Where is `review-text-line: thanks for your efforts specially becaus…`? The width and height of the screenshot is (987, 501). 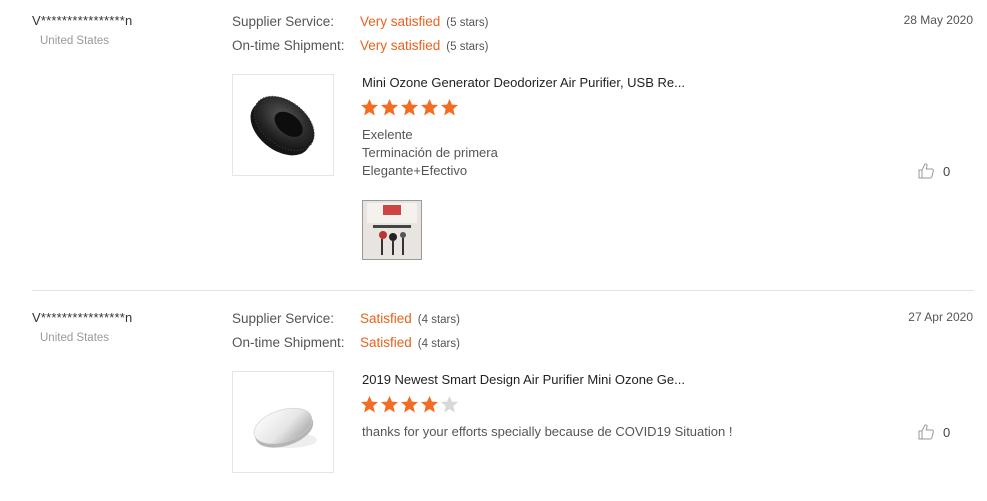
review-text-line: thanks for your efforts specially becaus… is located at coordinates (547, 431).